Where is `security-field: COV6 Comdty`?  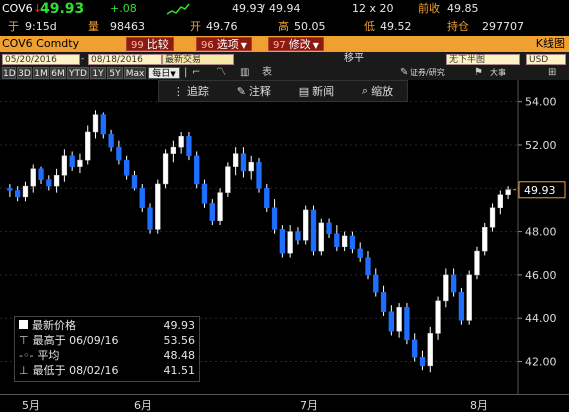 security-field: COV6 Comdty is located at coordinates (40, 44).